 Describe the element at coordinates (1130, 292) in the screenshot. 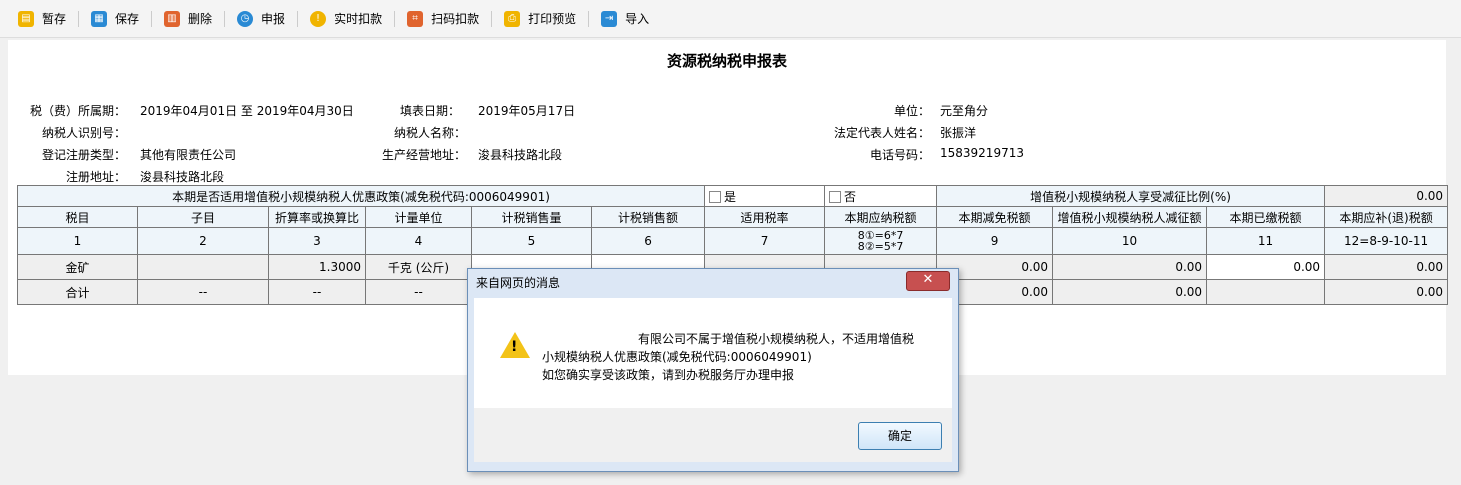

I see `total-small-scale-cell: 0.00` at that location.